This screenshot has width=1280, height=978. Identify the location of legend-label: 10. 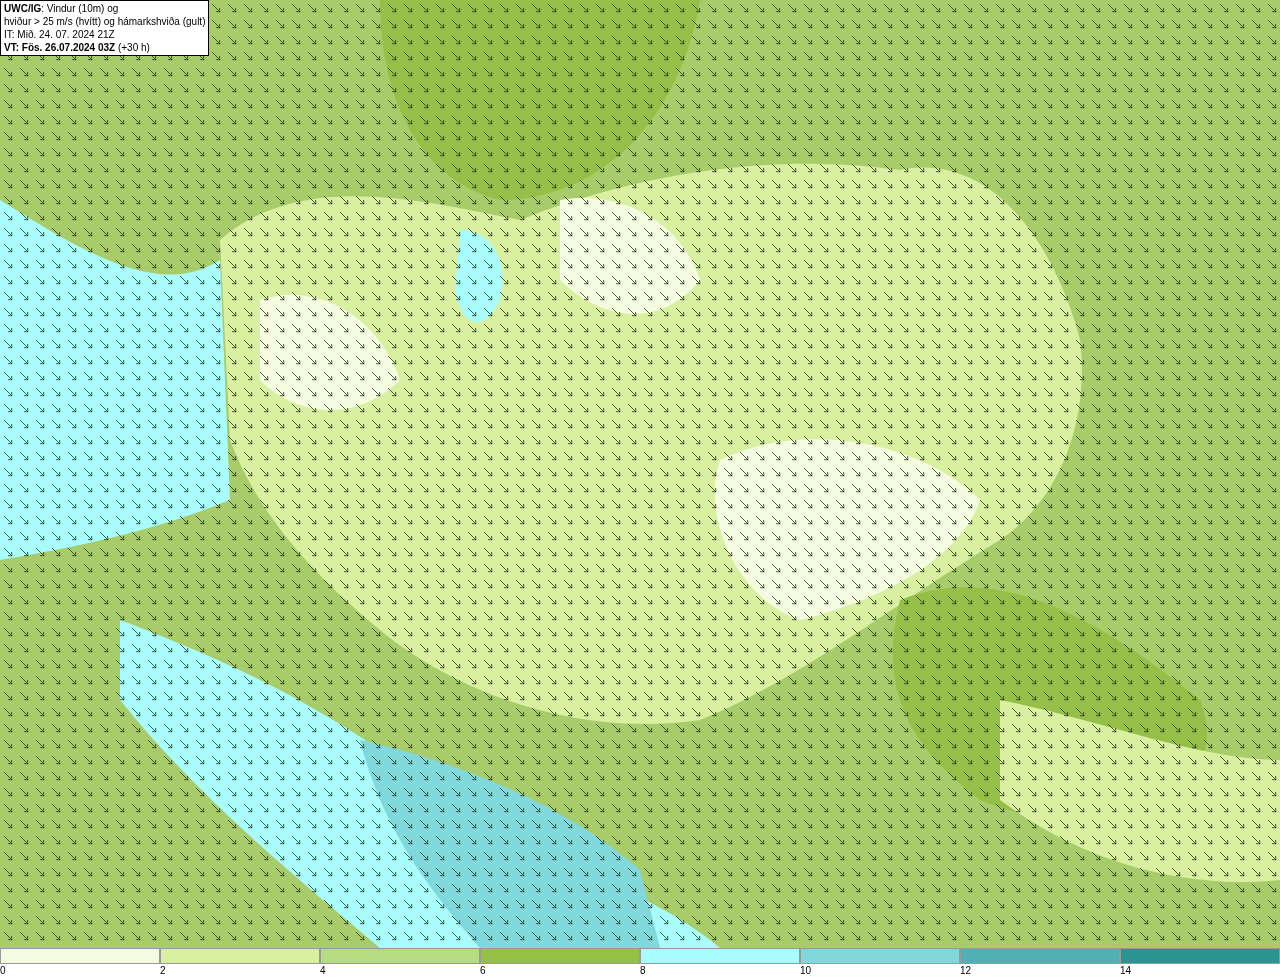
(806, 971).